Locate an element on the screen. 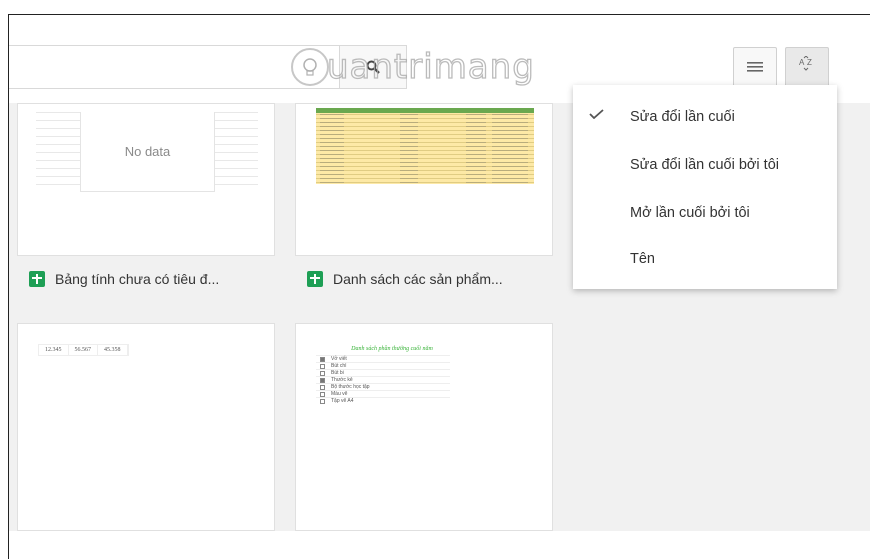 The height and width of the screenshot is (559, 870). no-data-label: No data is located at coordinates (147, 152).